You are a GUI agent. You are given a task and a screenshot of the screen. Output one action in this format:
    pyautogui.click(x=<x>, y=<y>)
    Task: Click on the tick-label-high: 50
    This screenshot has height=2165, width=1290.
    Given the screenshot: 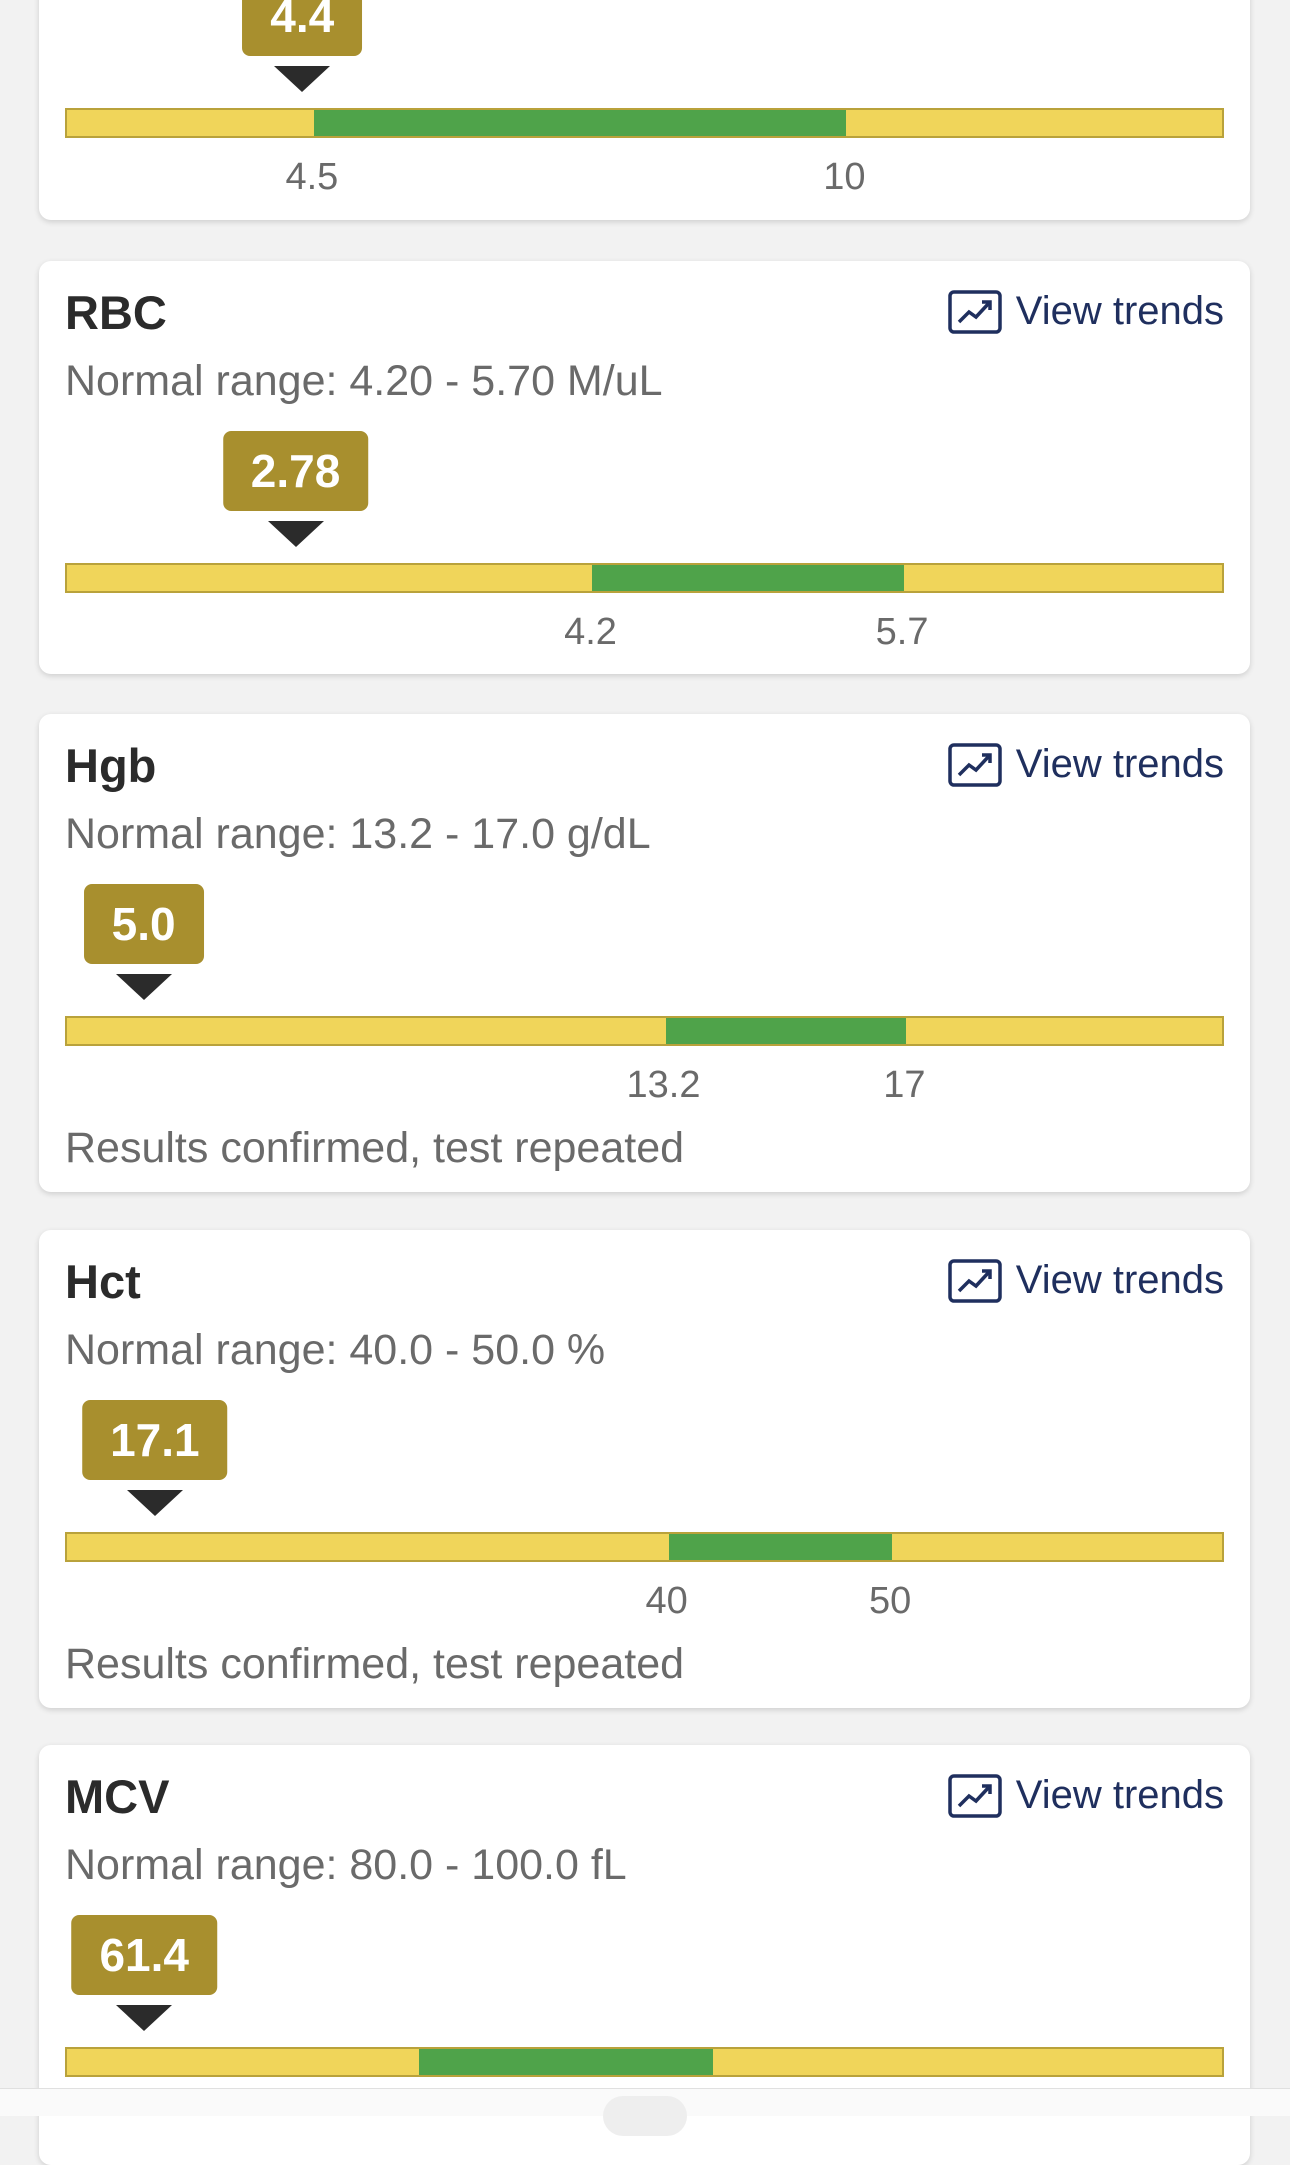 What is the action you would take?
    pyautogui.click(x=890, y=1601)
    